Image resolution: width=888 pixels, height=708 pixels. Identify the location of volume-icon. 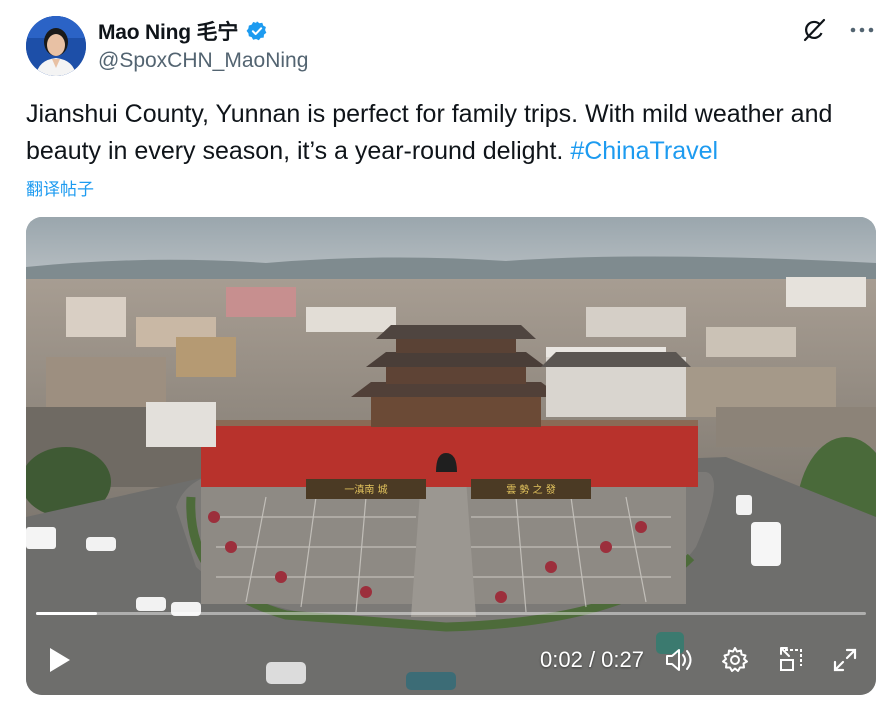
(679, 660).